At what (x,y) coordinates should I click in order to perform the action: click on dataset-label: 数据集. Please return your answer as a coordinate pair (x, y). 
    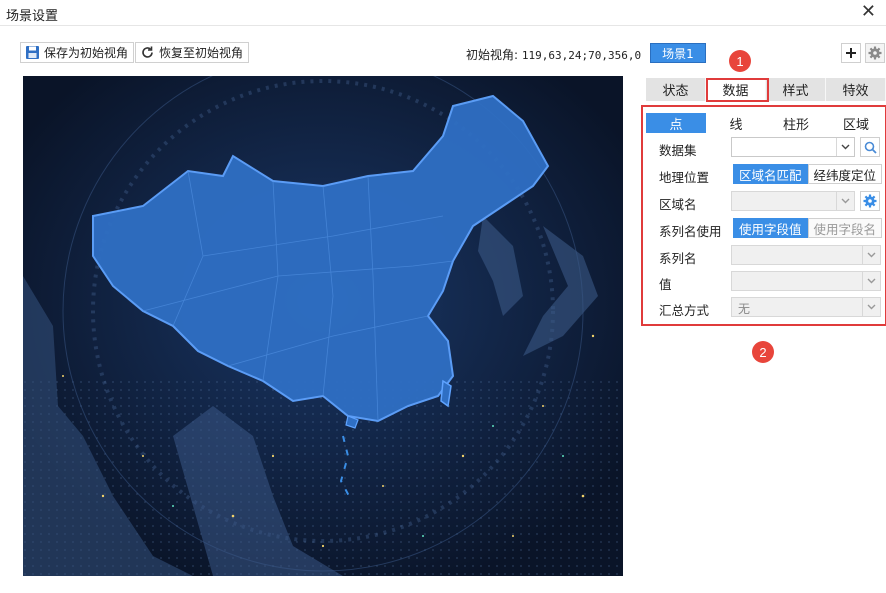
    Looking at the image, I should click on (678, 150).